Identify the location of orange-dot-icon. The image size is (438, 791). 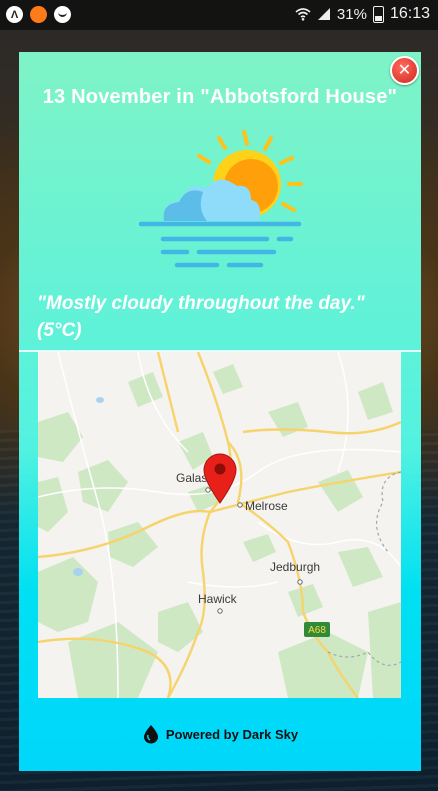
(38, 14).